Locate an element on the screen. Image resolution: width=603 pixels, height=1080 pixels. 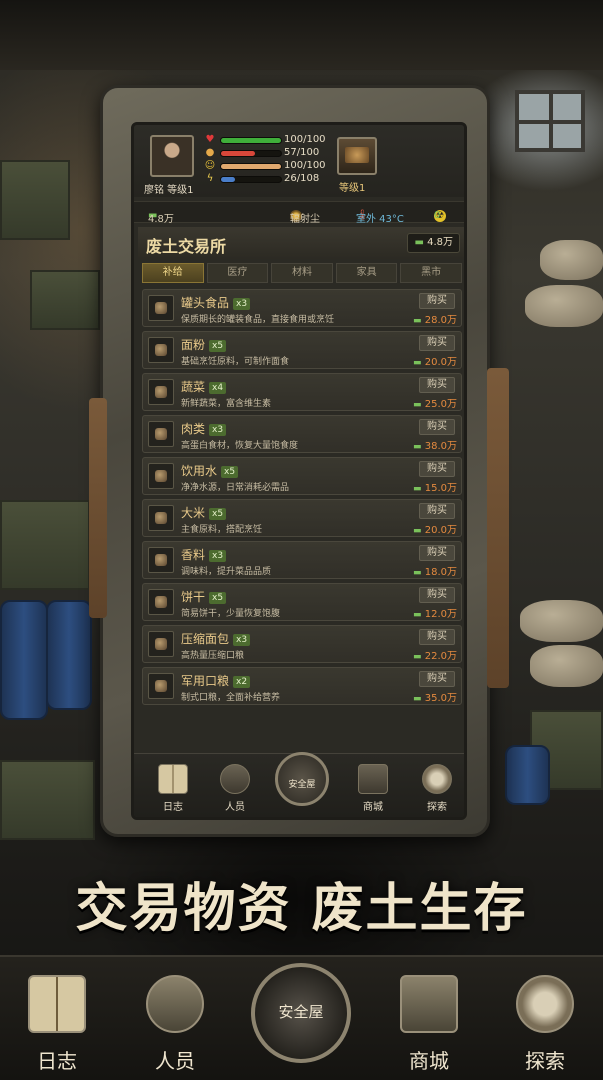
people-icon is located at coordinates (175, 1004).